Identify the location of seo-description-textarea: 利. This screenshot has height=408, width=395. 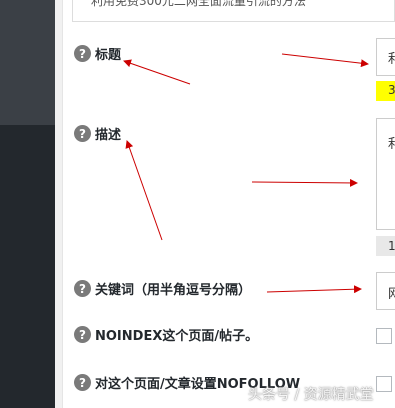
(385, 174).